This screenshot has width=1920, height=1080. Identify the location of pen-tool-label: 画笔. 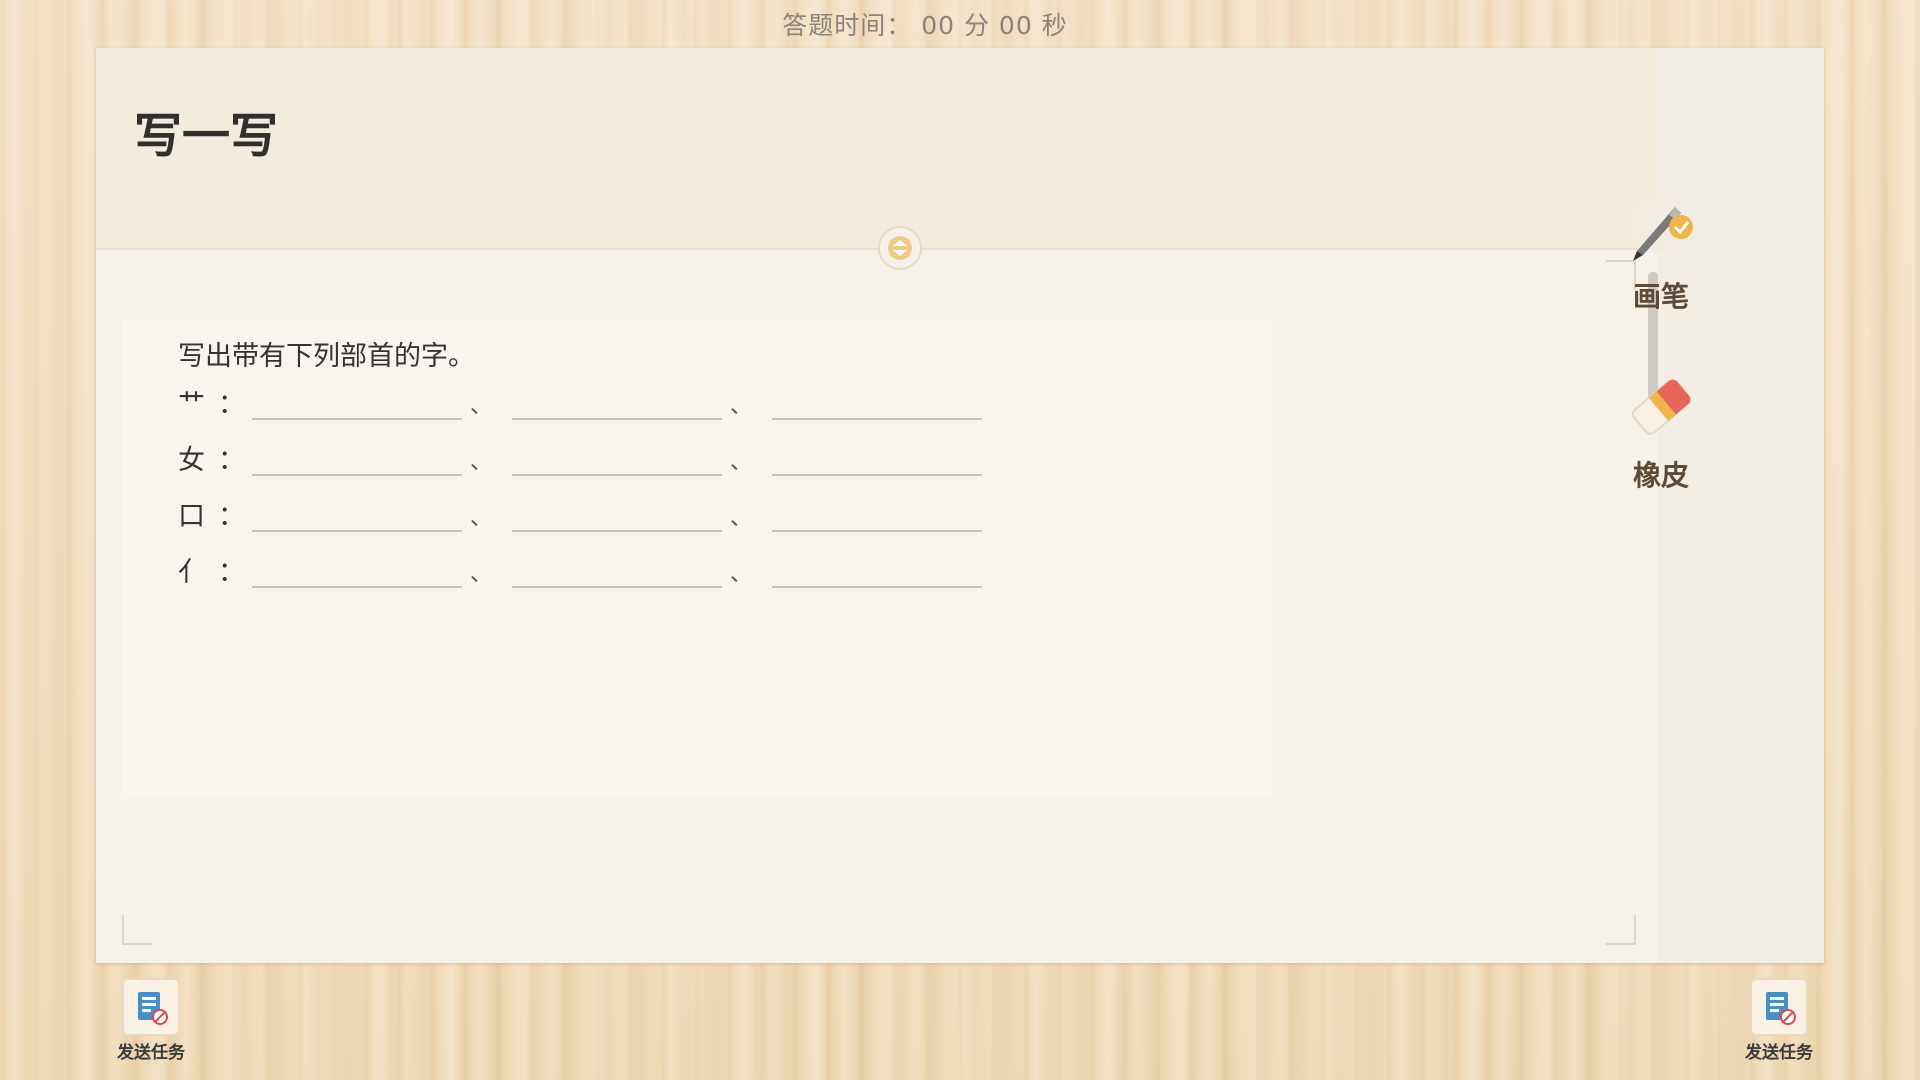
(1660, 296).